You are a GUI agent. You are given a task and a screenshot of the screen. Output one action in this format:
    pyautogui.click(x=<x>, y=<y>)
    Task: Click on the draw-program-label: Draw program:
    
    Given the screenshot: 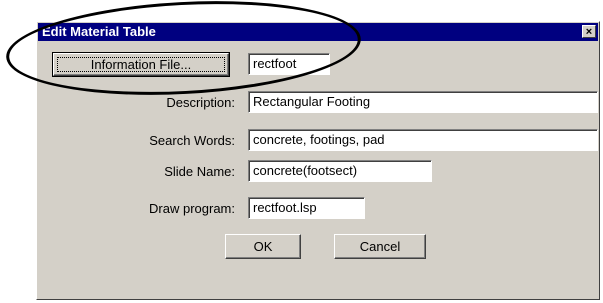 What is the action you would take?
    pyautogui.click(x=192, y=208)
    